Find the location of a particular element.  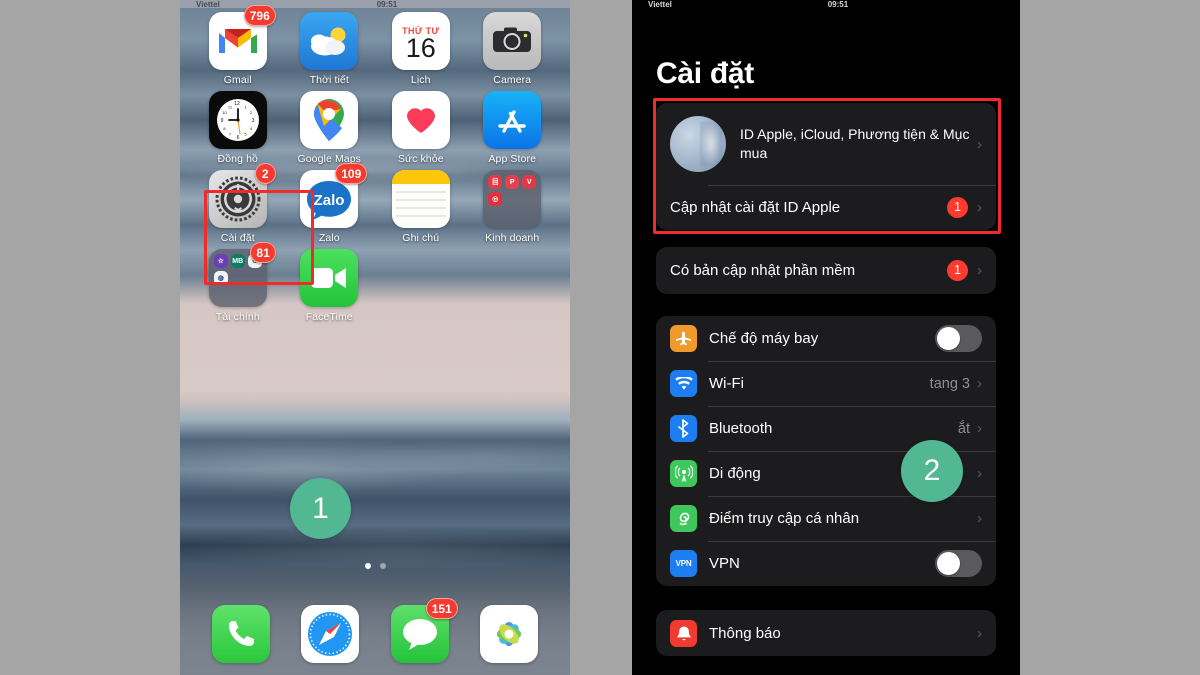

software-update-group: Có bản cập nhật phần mềm 1 › is located at coordinates (826, 270).